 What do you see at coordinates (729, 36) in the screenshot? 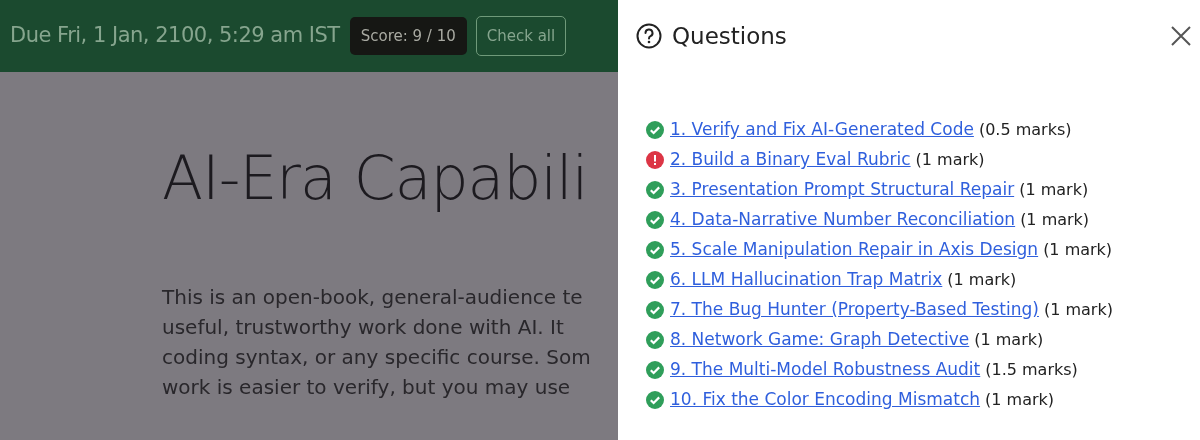
I see `panel-title: Questions` at bounding box center [729, 36].